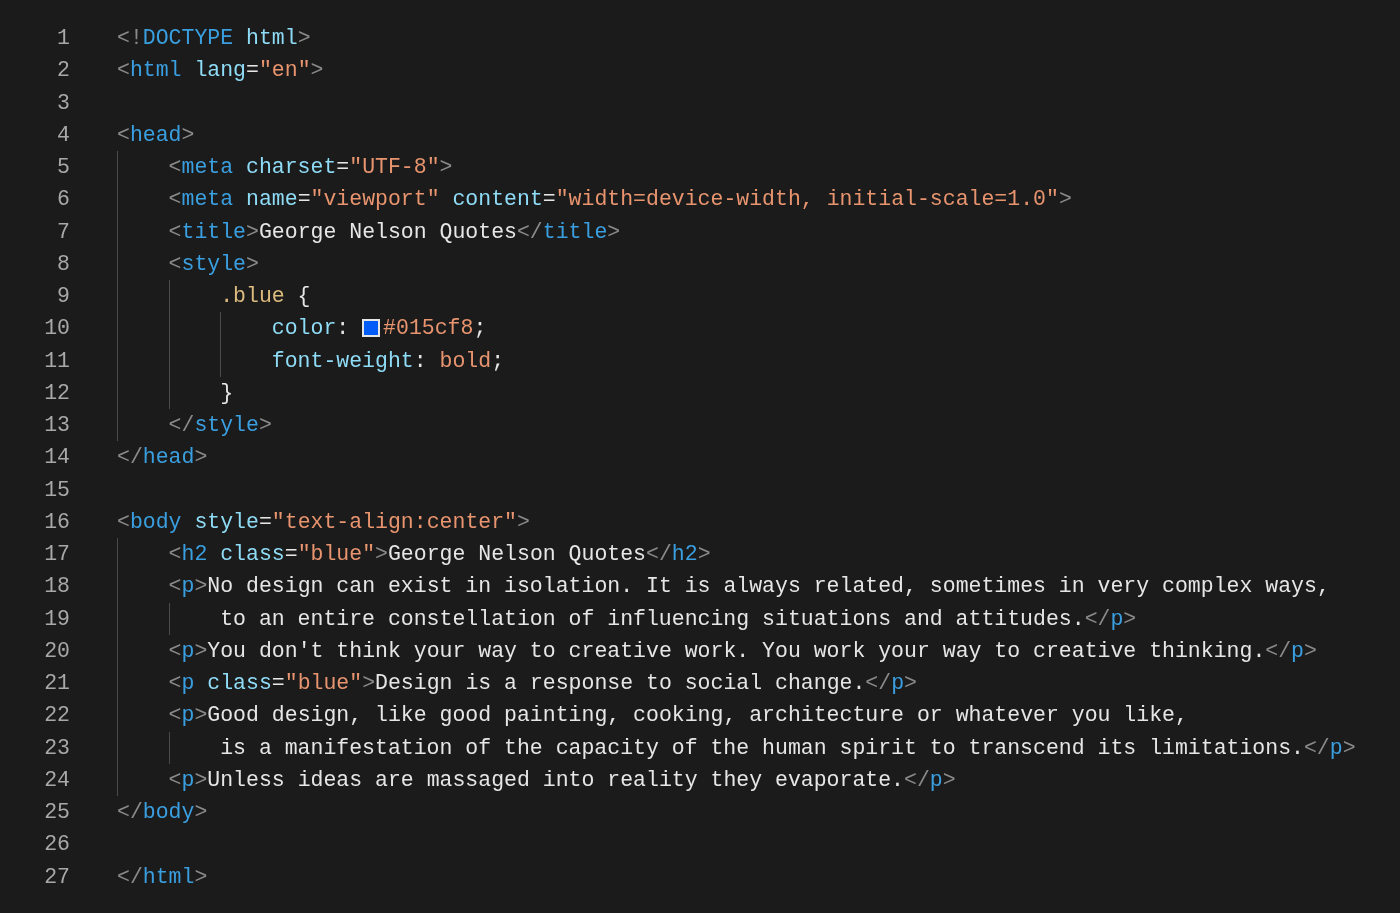 The width and height of the screenshot is (1400, 913). What do you see at coordinates (542, 683) in the screenshot?
I see `code-line: <p class="blue">Design is a response to social change.</p>` at bounding box center [542, 683].